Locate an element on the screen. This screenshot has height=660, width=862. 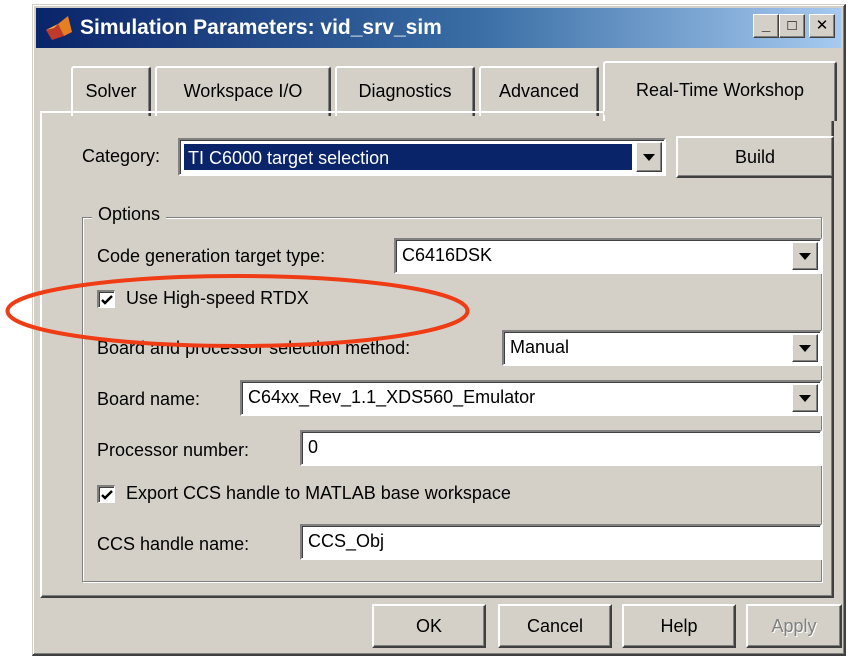
build-button-label: Build is located at coordinates (755, 157).